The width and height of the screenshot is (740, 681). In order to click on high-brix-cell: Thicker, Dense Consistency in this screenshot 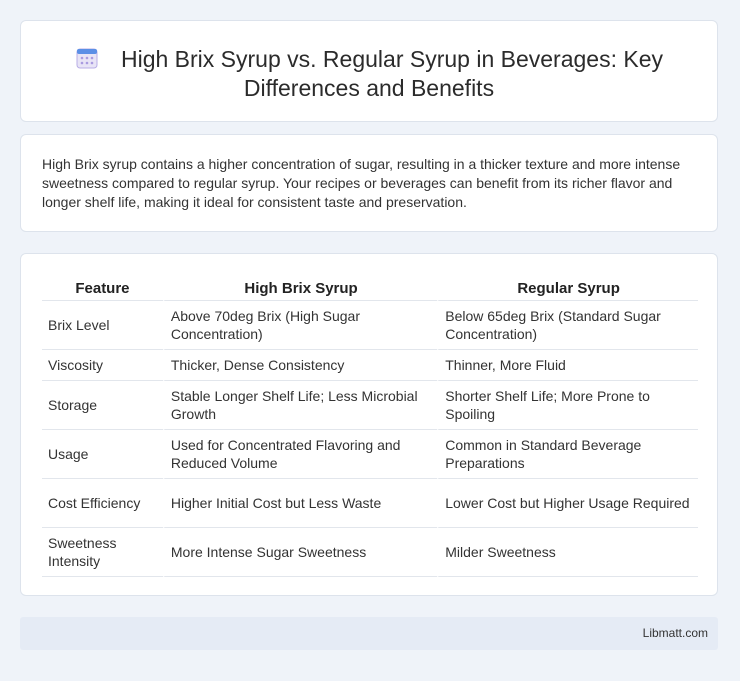, I will do `click(300, 365)`.